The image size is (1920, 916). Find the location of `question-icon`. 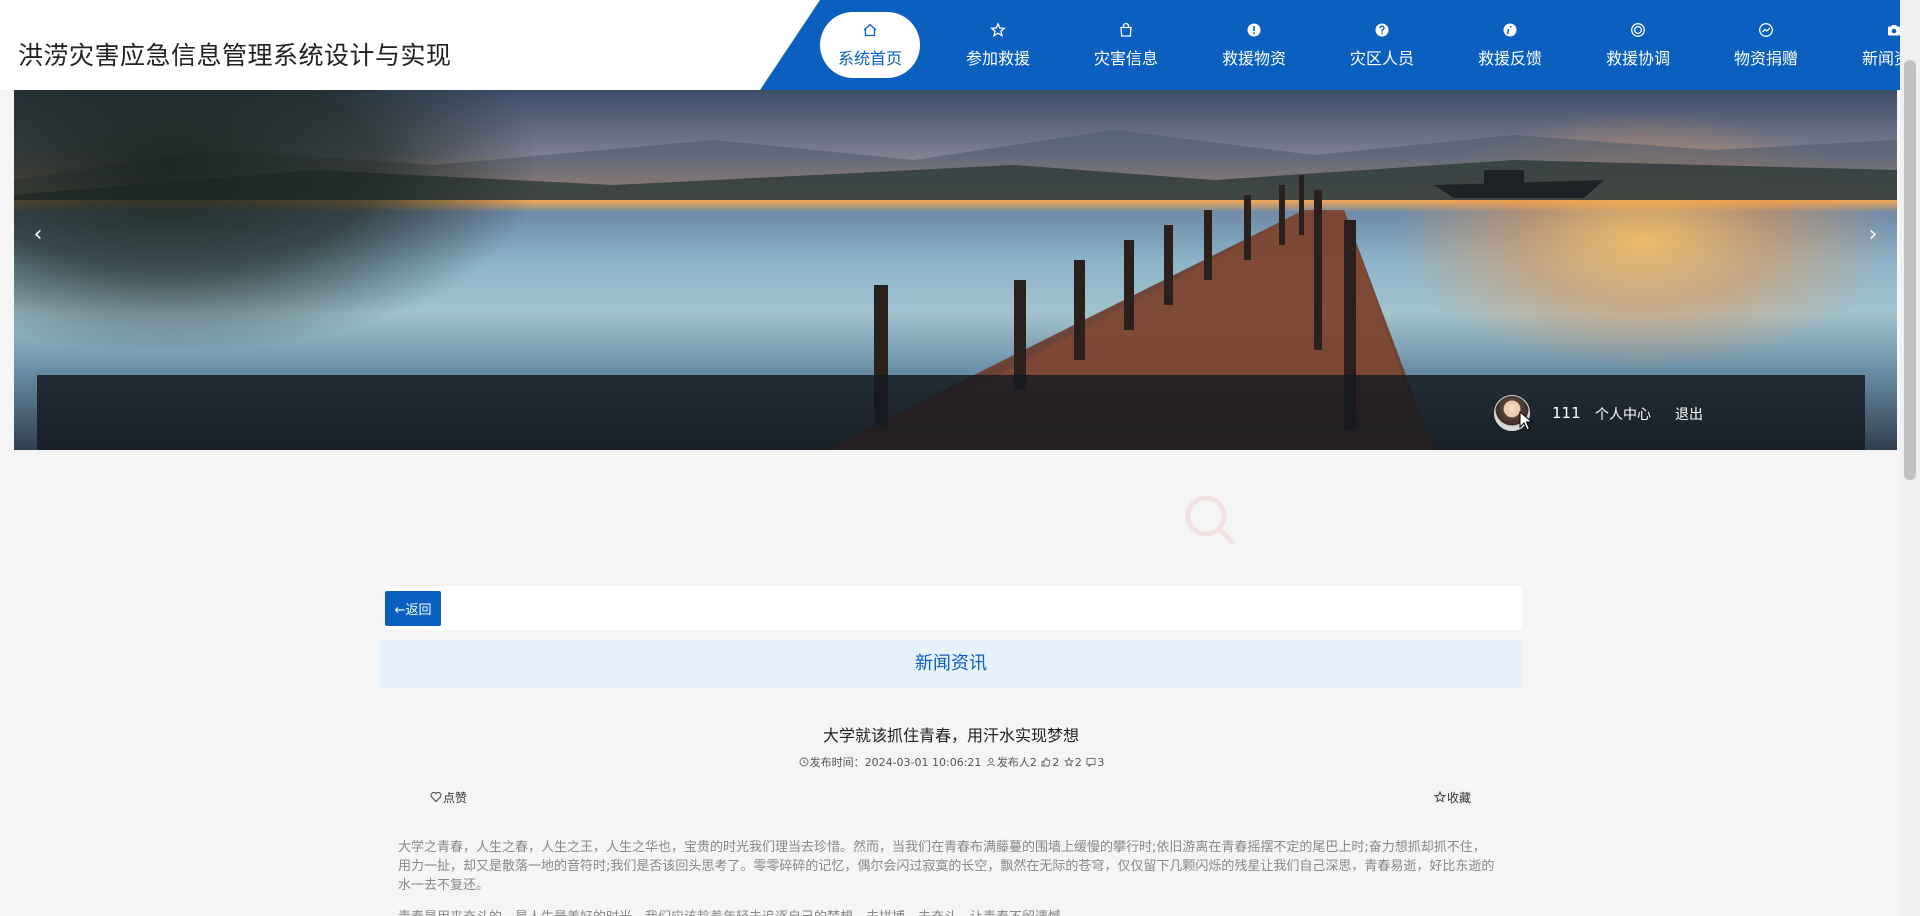

question-icon is located at coordinates (1382, 30).